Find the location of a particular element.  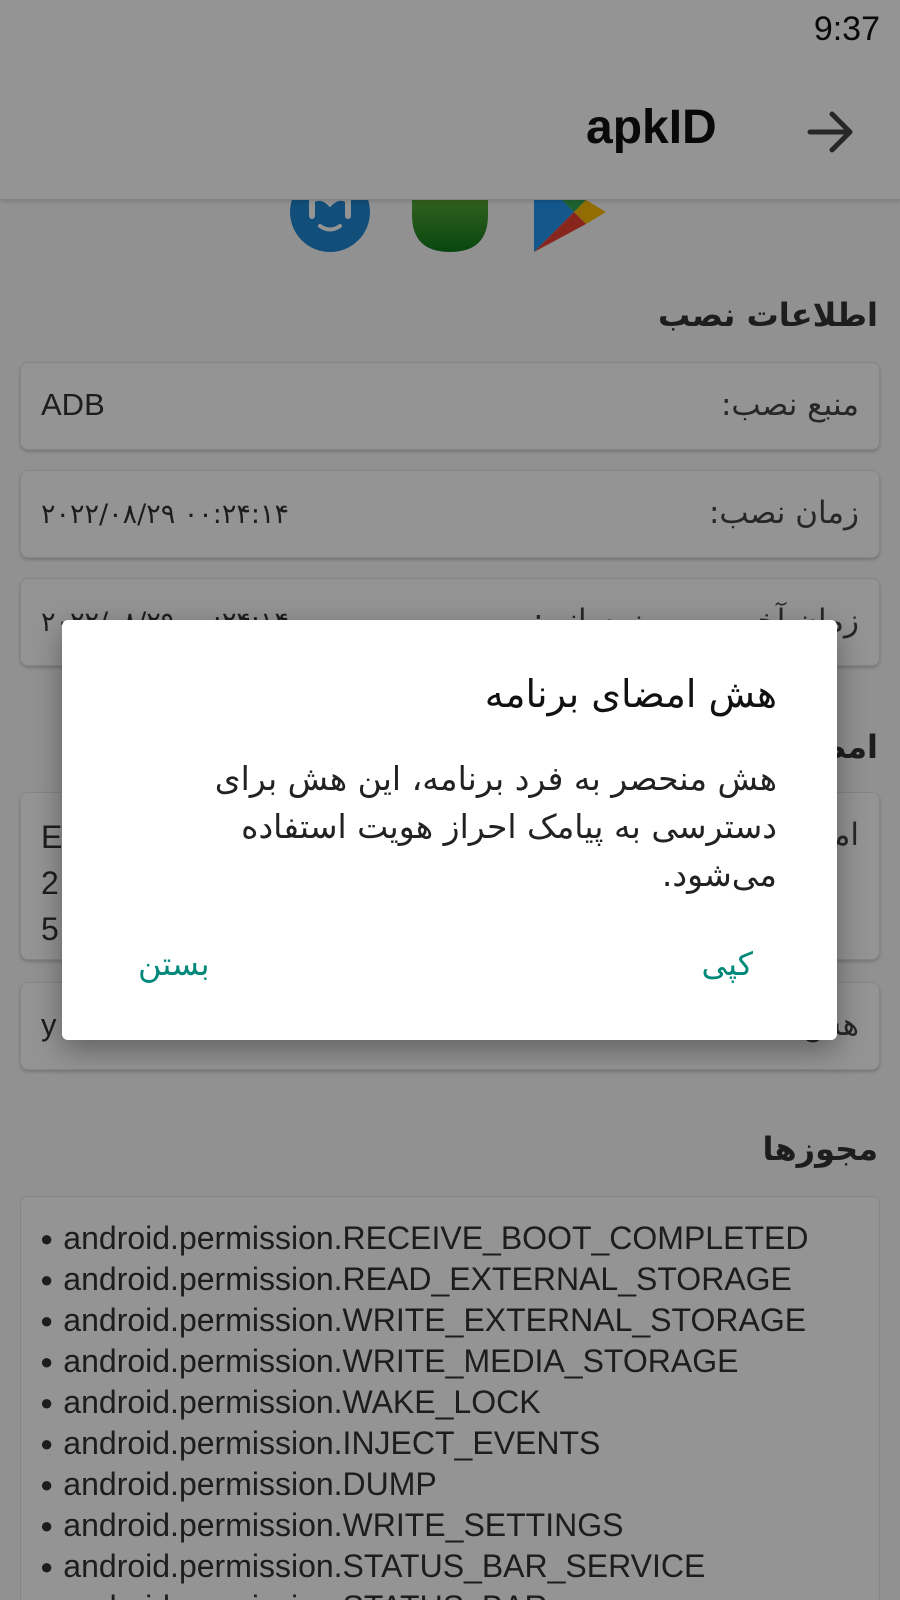

copy-button: کپی is located at coordinates (727, 964).